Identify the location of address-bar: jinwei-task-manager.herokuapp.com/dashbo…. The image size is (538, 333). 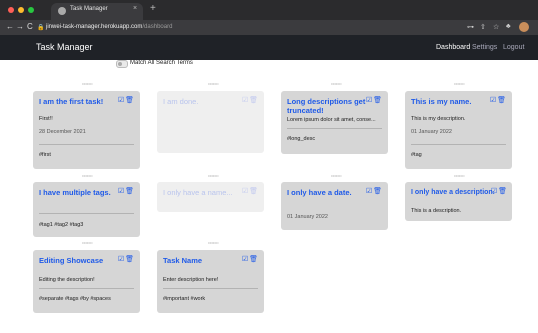
(109, 27).